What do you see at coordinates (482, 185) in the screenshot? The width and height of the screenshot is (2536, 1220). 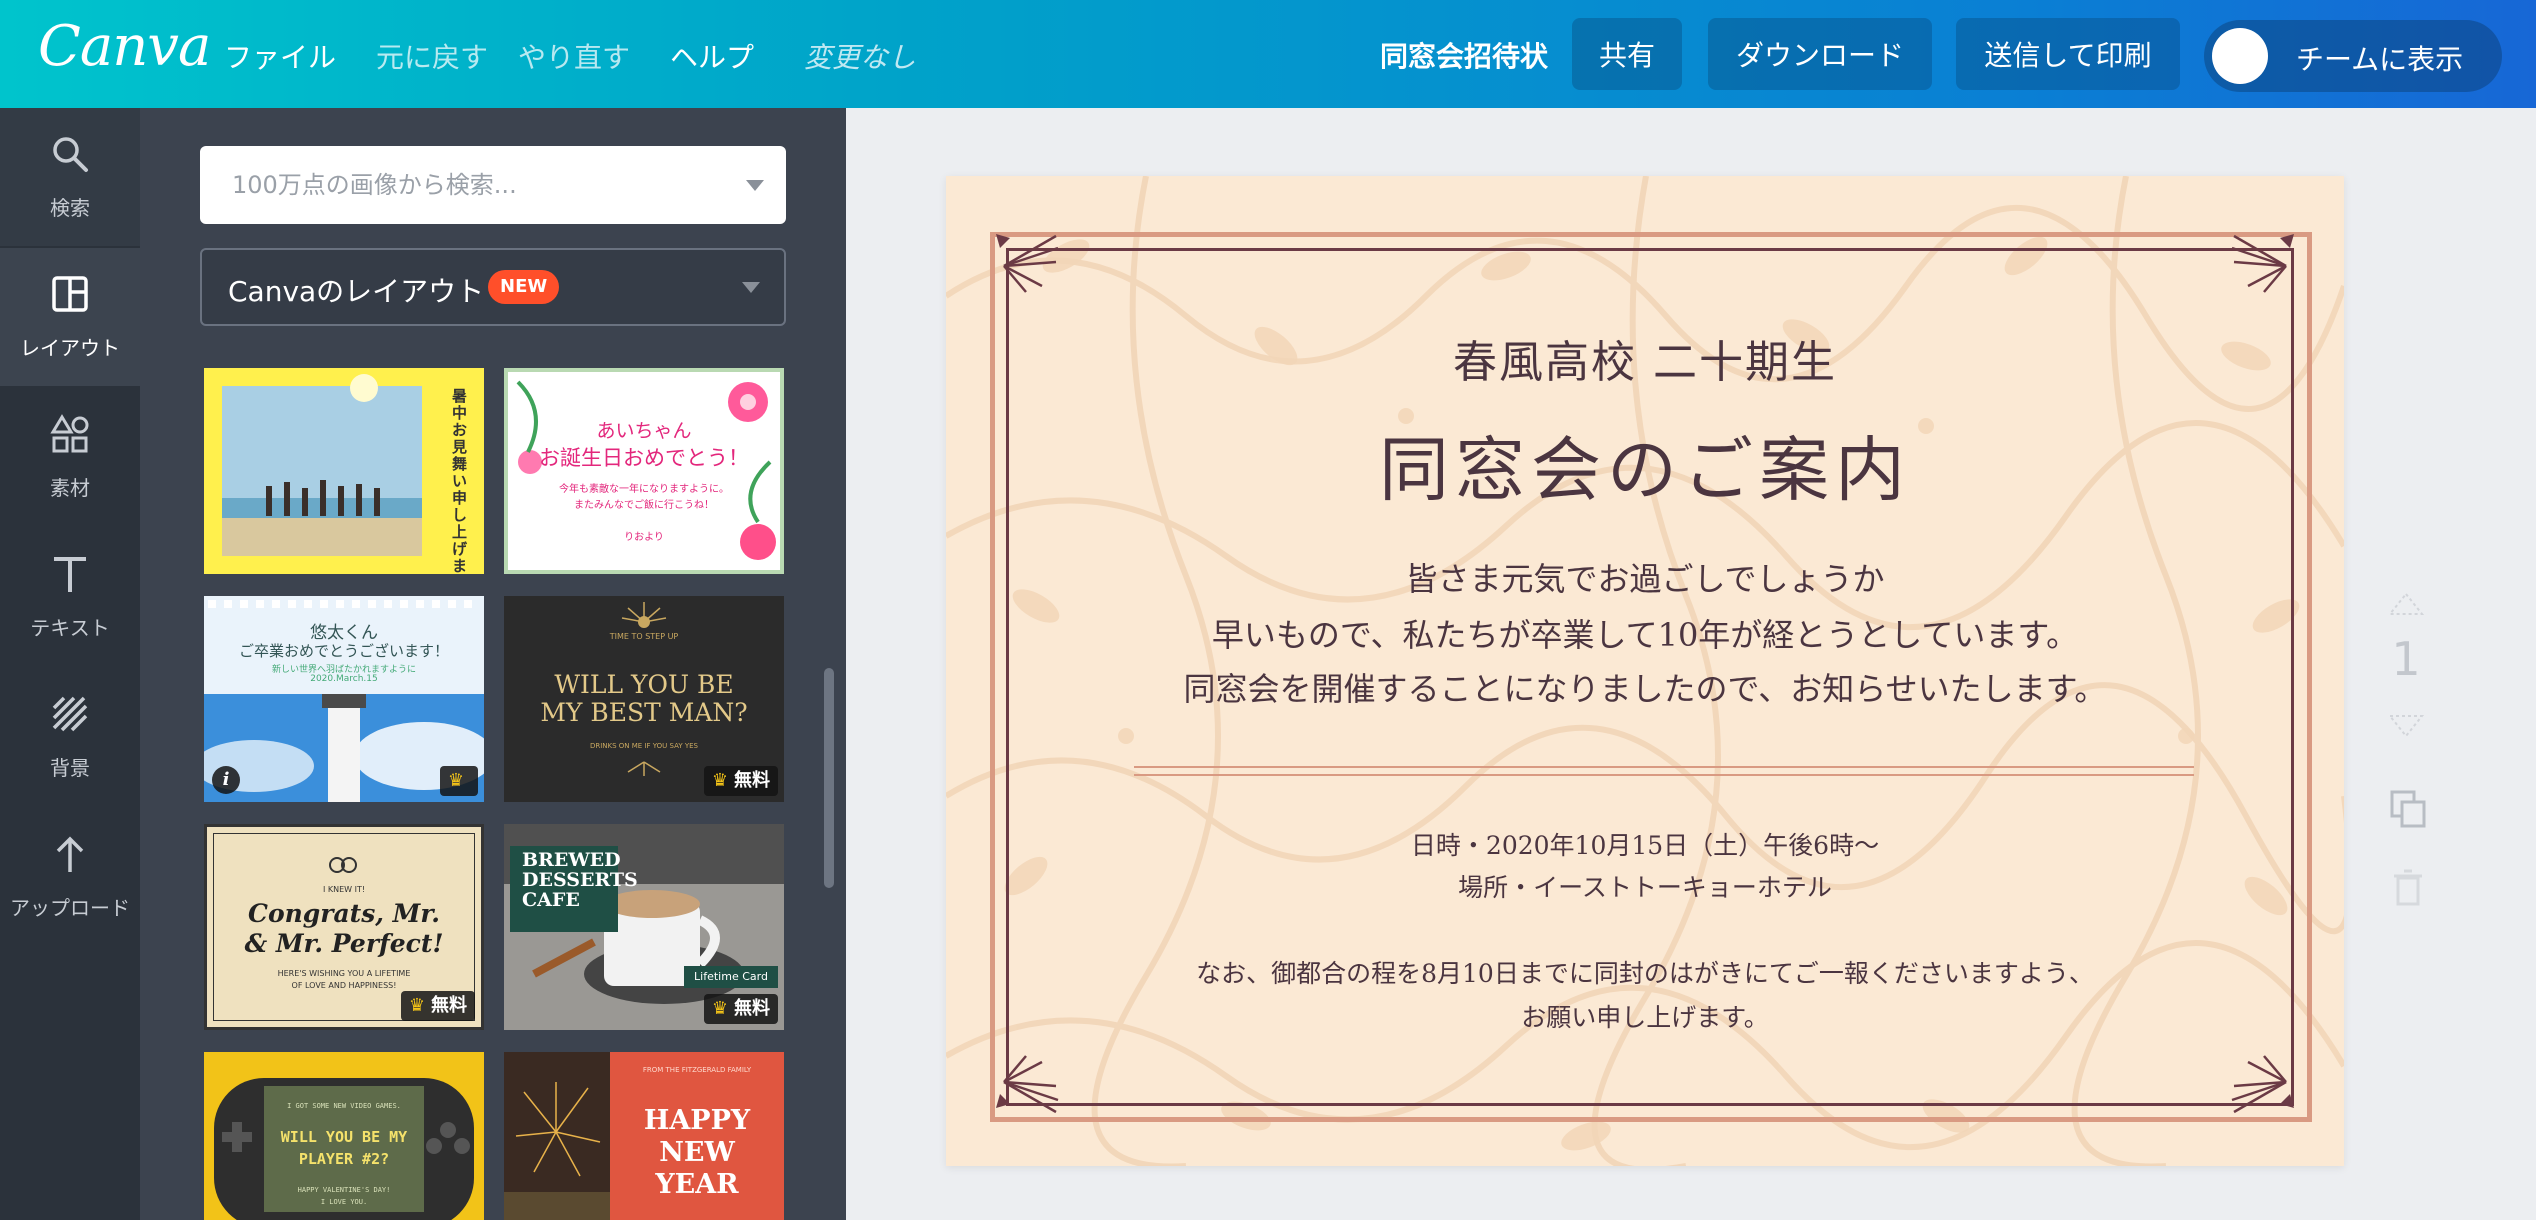 I see `search-input` at bounding box center [482, 185].